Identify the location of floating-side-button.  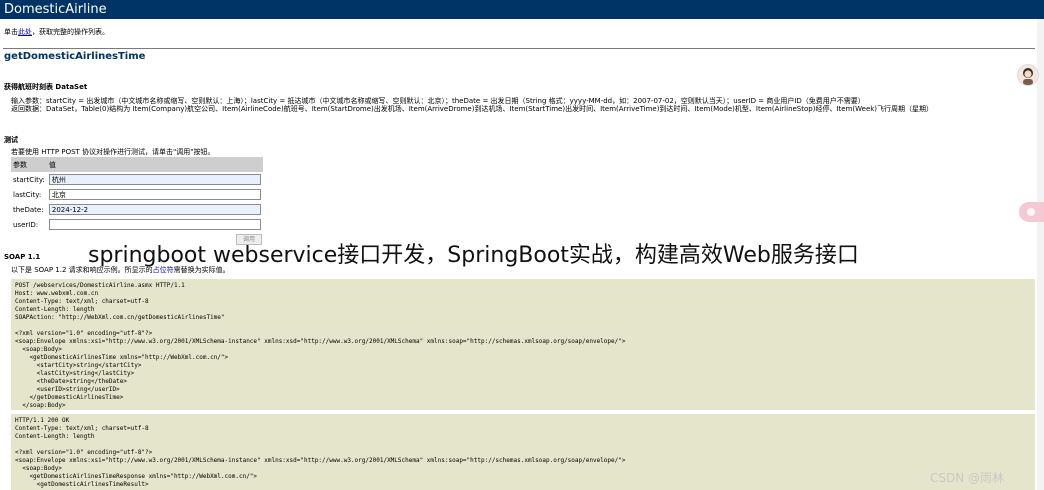
(1031, 212).